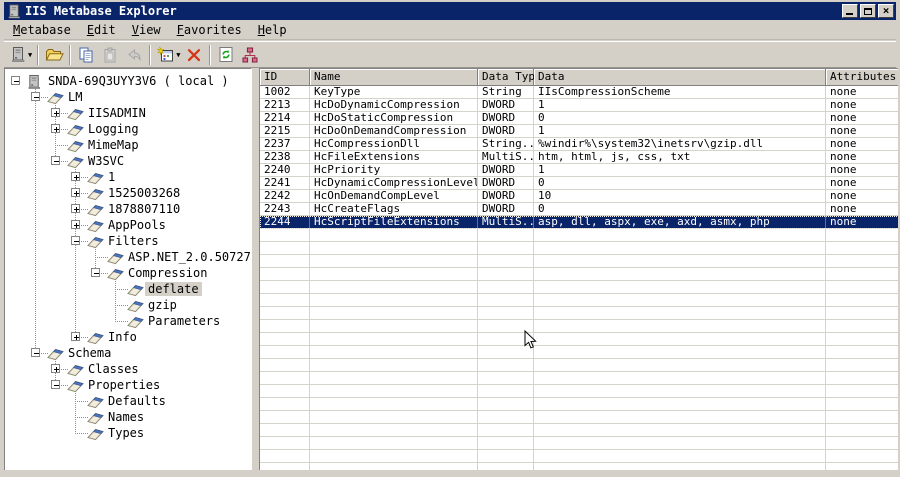  What do you see at coordinates (128, 417) in the screenshot?
I see `tree-item-names: Names` at bounding box center [128, 417].